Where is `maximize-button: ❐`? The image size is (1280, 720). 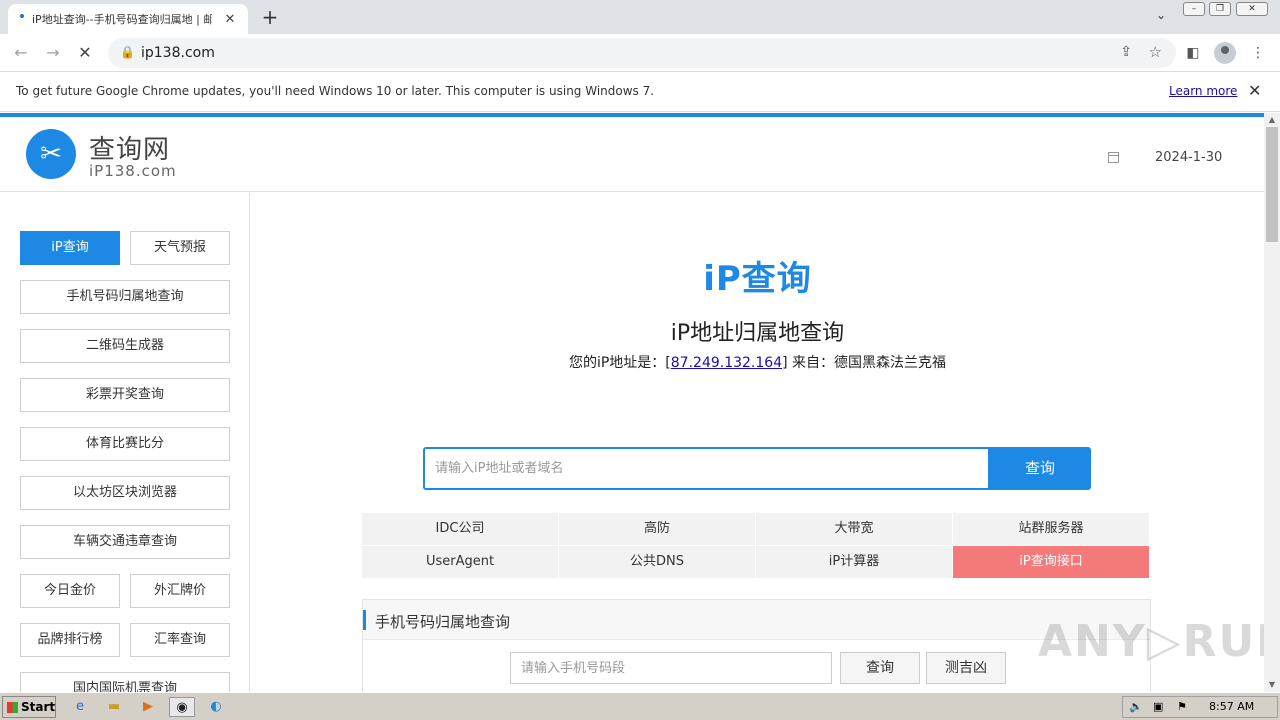 maximize-button: ❐ is located at coordinates (1220, 9).